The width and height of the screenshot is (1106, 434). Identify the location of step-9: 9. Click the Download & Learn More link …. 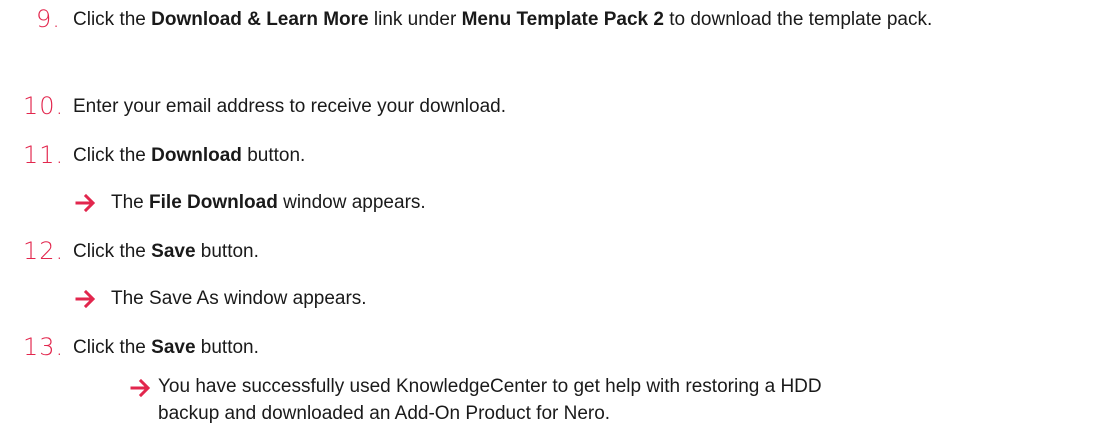
(566, 20).